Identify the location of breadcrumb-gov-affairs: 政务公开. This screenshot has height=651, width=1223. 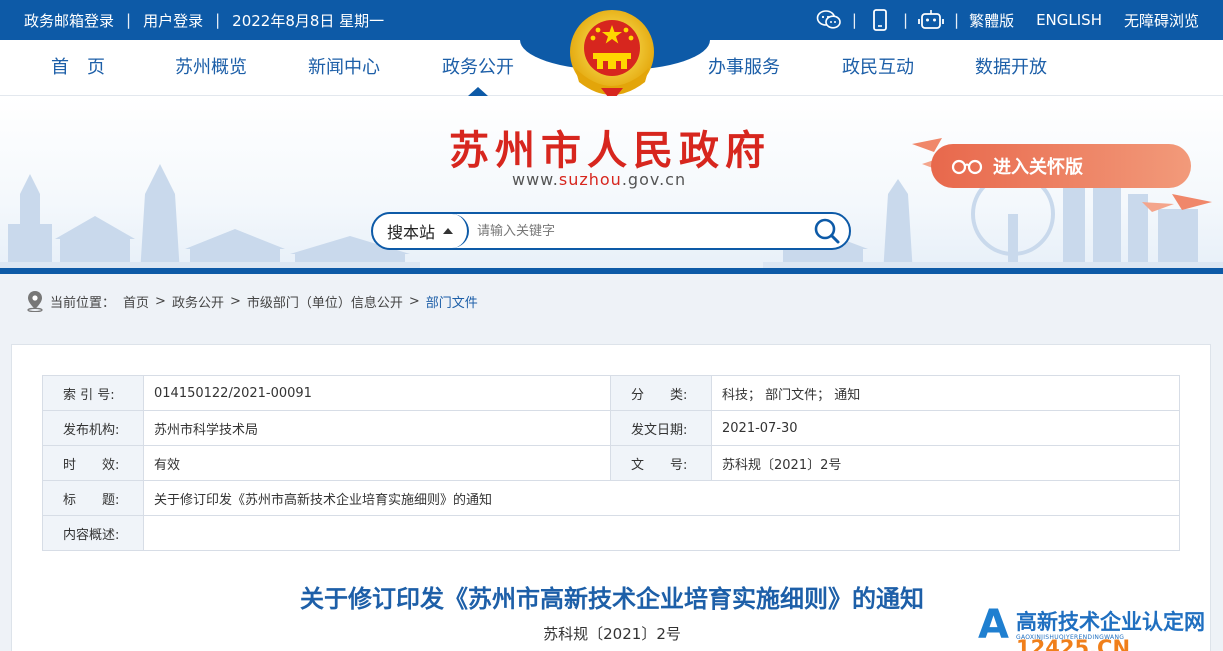
(198, 301).